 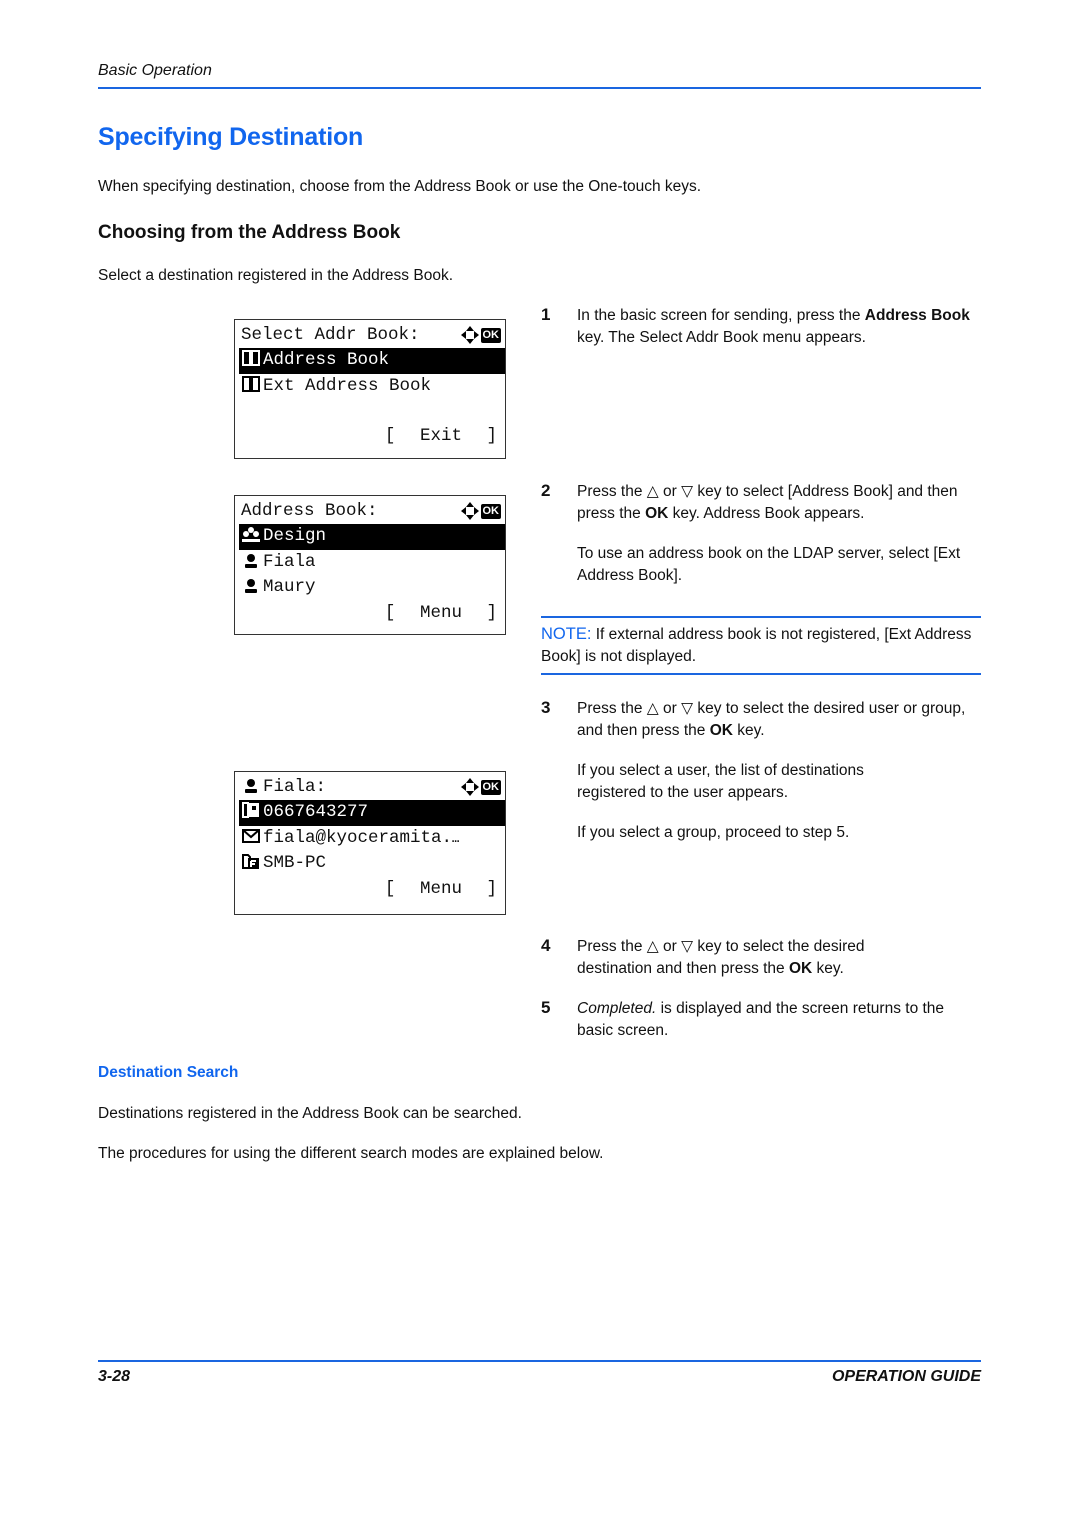 I want to click on step-number: 2, so click(x=546, y=490).